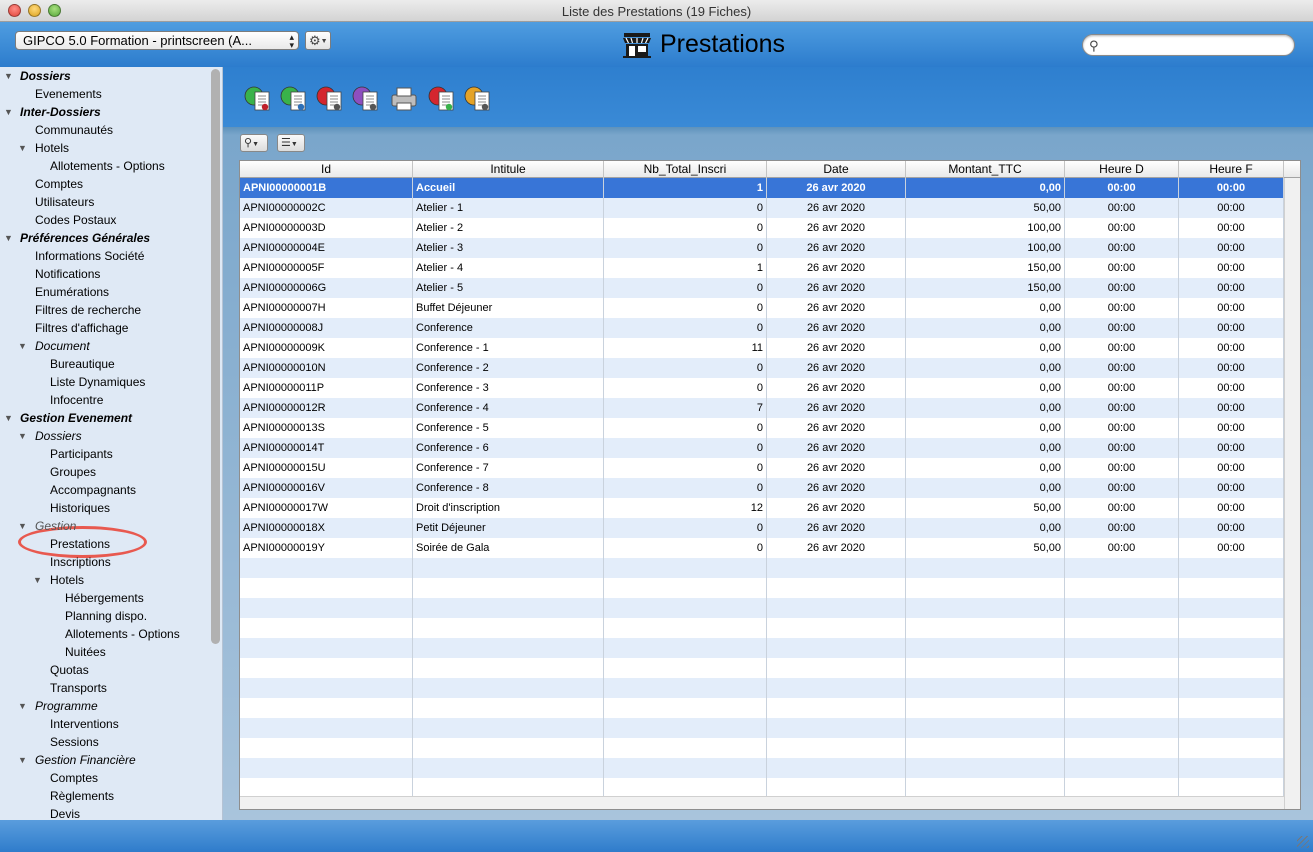 Image resolution: width=1313 pixels, height=852 pixels. What do you see at coordinates (67, 274) in the screenshot?
I see `sidebar-item-notifications: Notifications` at bounding box center [67, 274].